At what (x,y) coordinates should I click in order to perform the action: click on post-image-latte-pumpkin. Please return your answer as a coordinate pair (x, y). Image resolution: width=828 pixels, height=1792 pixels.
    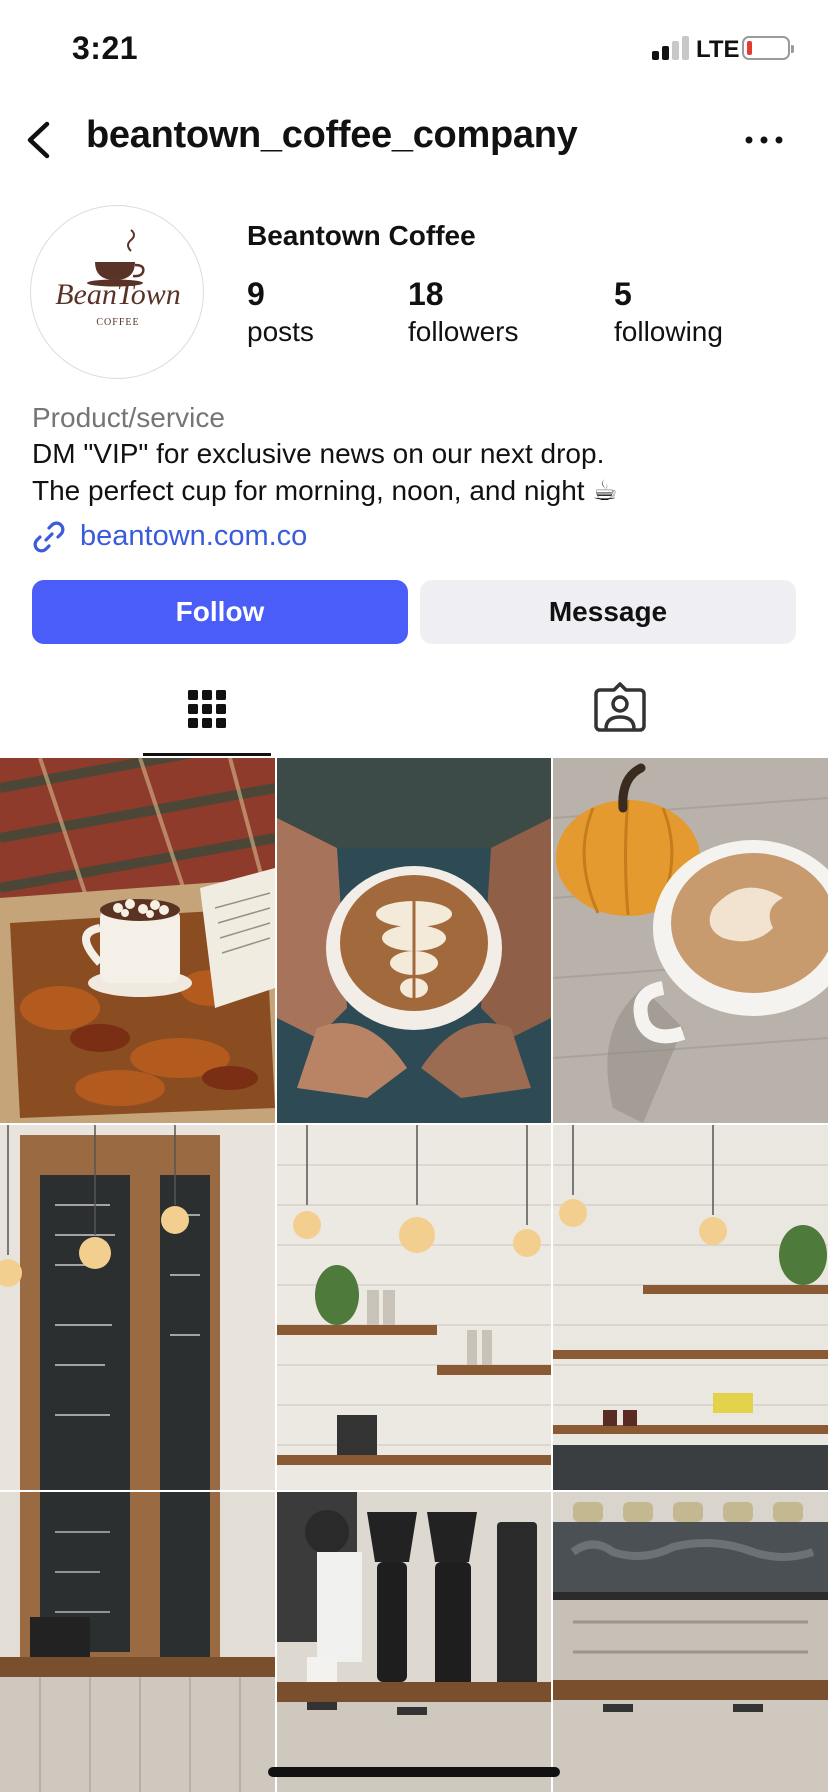
    Looking at the image, I should click on (690, 940).